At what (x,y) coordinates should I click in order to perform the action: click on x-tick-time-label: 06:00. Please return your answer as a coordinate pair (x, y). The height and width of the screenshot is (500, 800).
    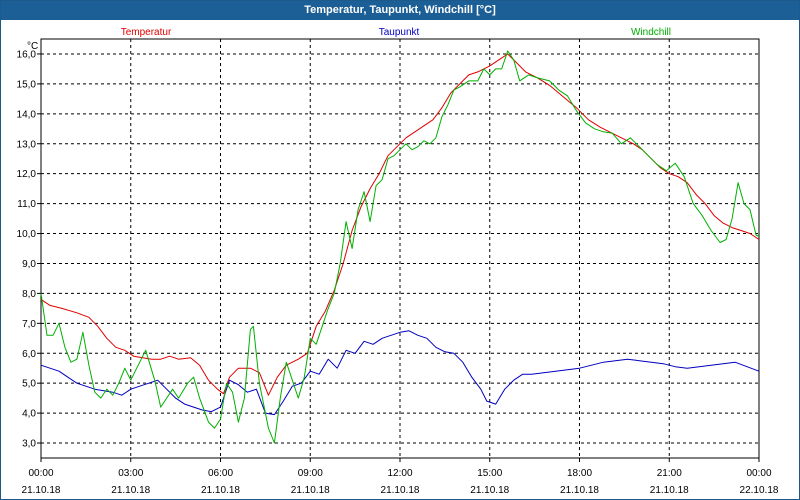
    Looking at the image, I should click on (220, 473).